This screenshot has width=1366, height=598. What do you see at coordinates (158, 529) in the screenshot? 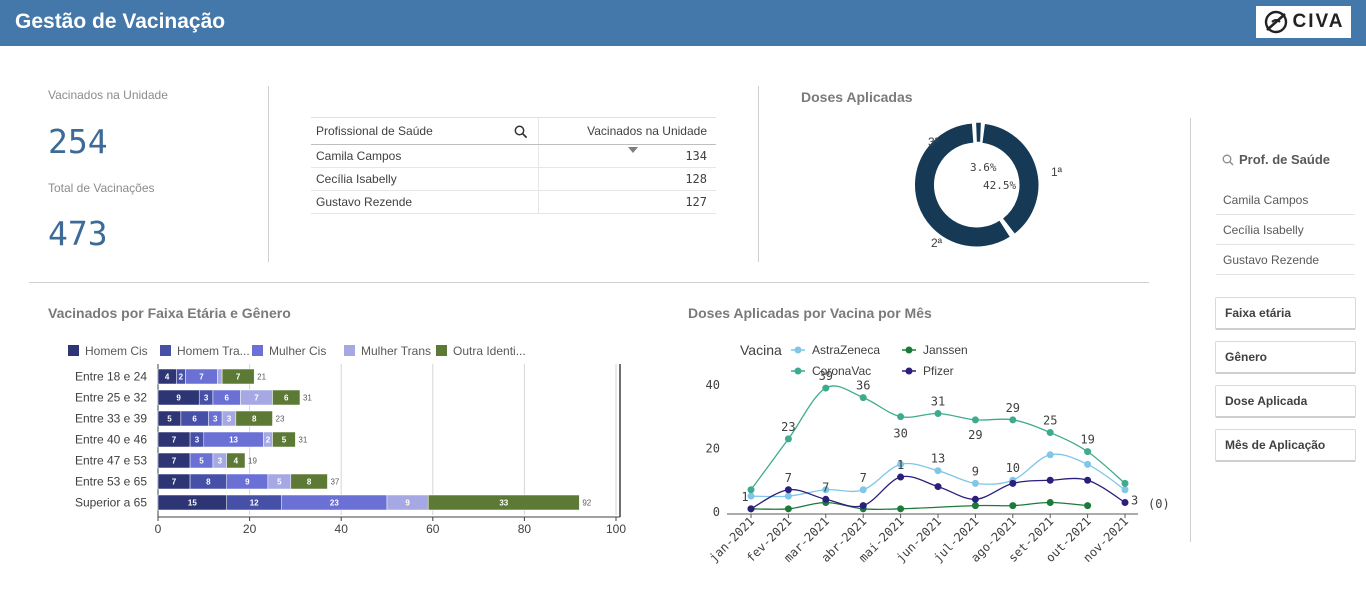
I see `x-tick-label: 0` at bounding box center [158, 529].